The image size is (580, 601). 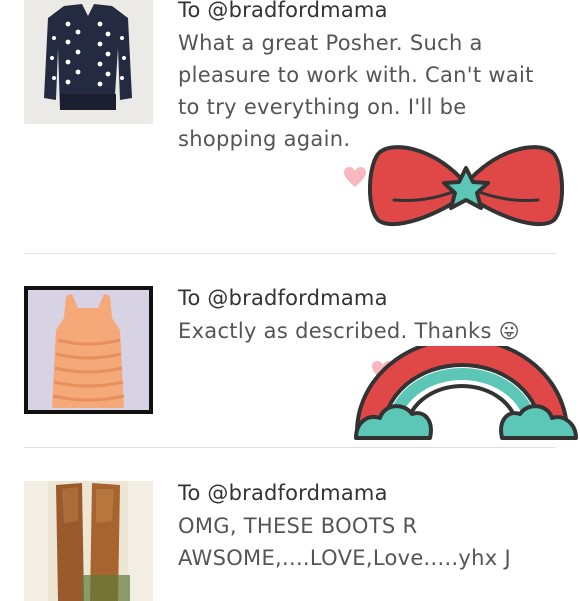 I want to click on rainbow-sticker, so click(x=466, y=391).